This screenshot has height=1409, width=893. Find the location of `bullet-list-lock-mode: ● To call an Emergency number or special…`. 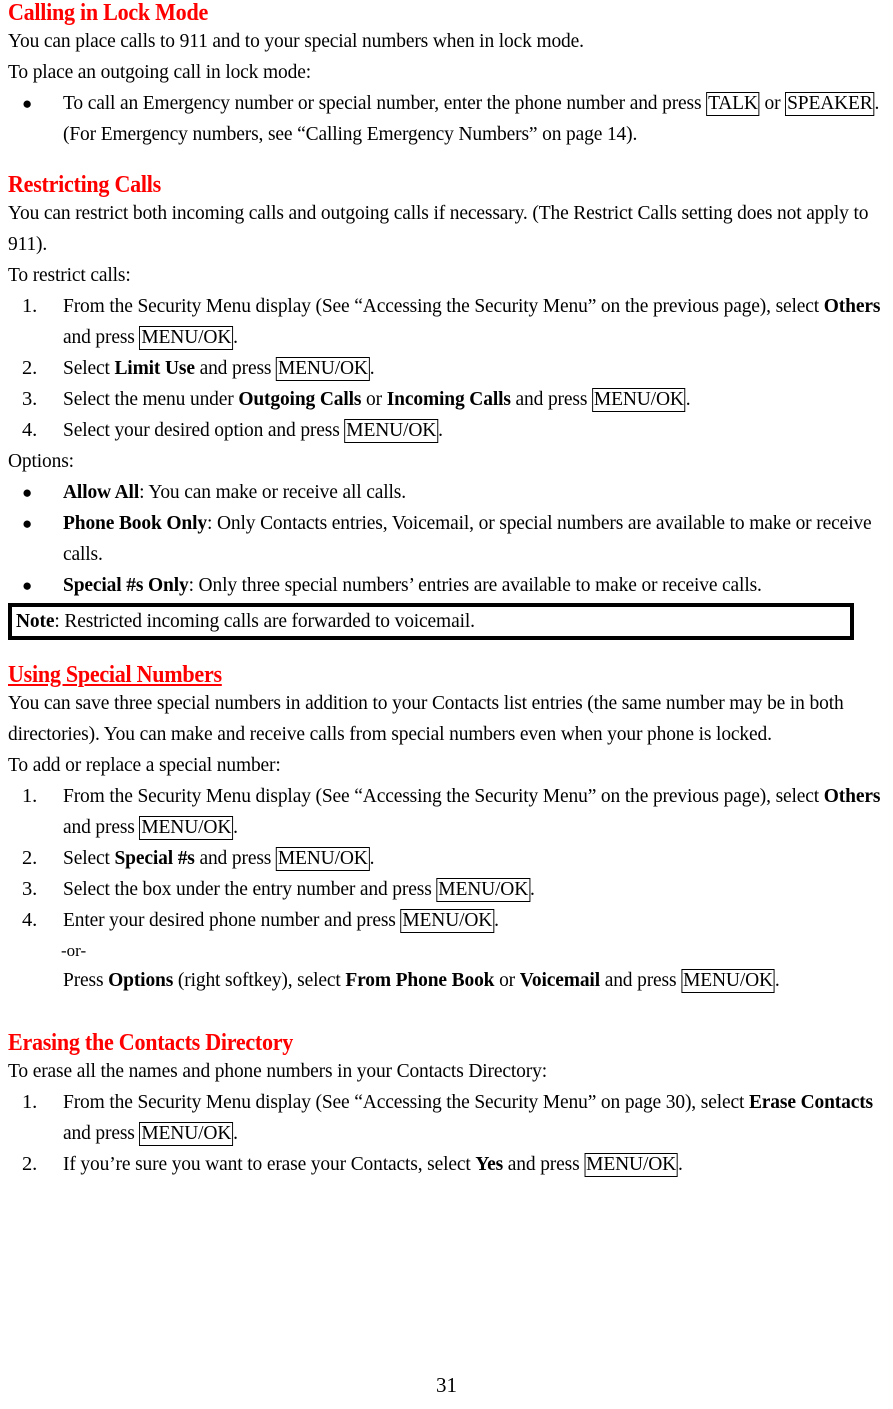

bullet-list-lock-mode: ● To call an Emergency number or special… is located at coordinates (448, 119).